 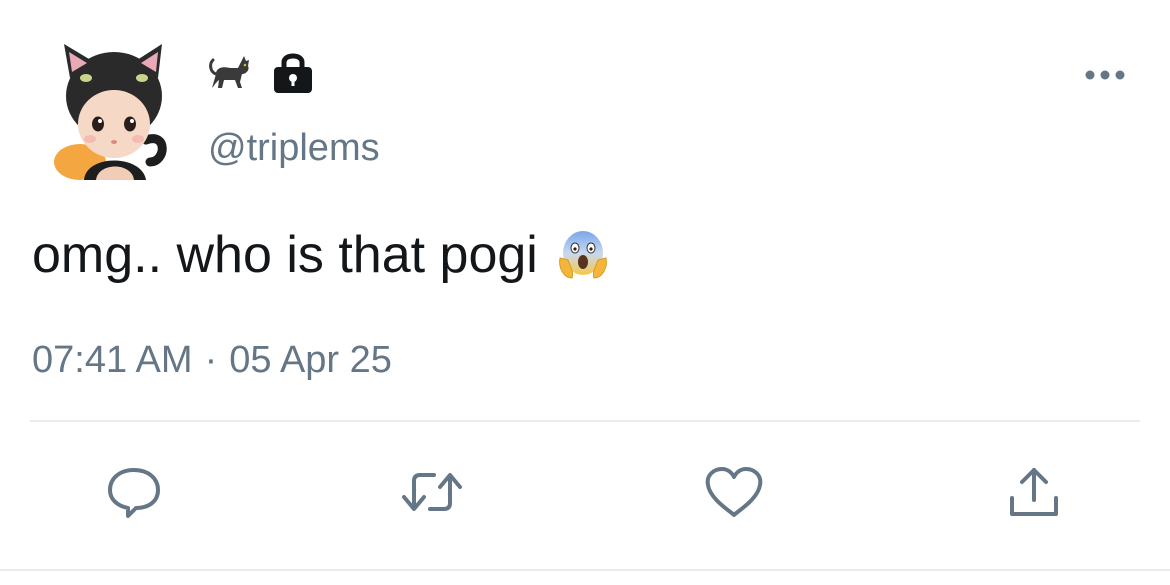 What do you see at coordinates (585, 570) in the screenshot?
I see `bottom-divider` at bounding box center [585, 570].